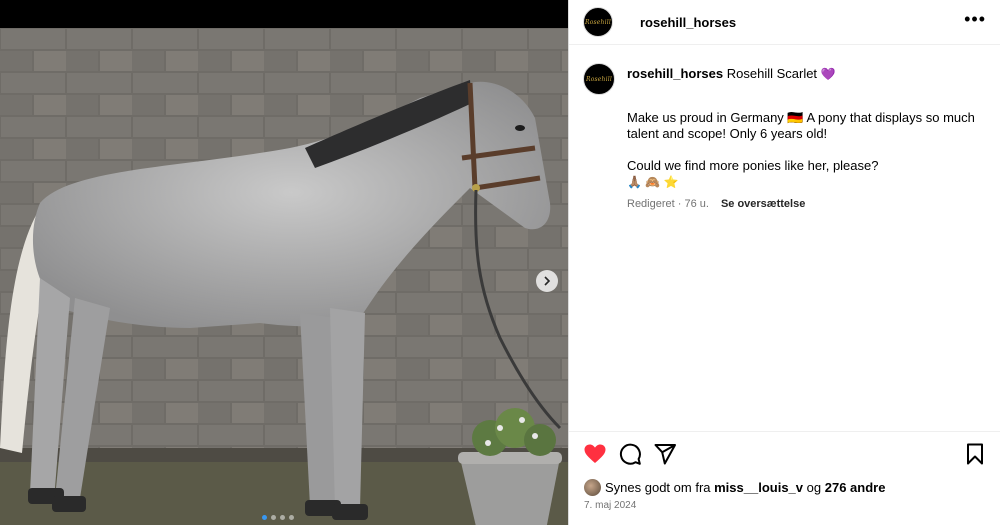 This screenshot has width=1000, height=525. Describe the element at coordinates (278, 517) in the screenshot. I see `carousel-indicator` at that location.